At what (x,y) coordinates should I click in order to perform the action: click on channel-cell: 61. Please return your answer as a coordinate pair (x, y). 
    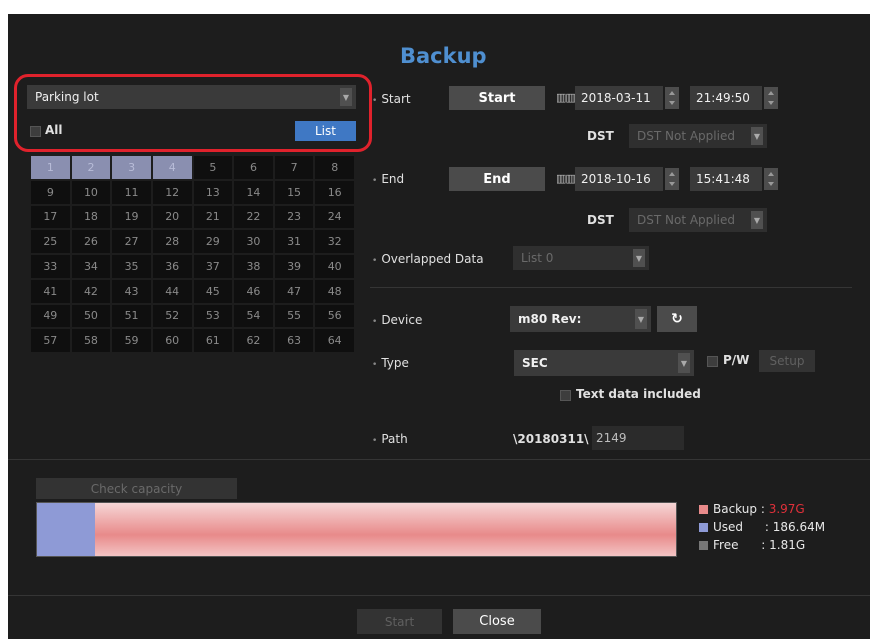
    Looking at the image, I should click on (213, 340).